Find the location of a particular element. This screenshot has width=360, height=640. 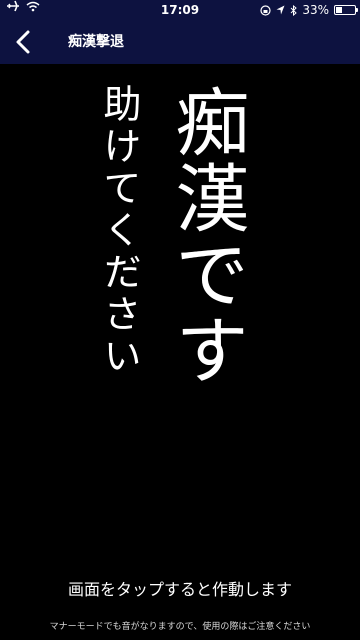

alert-text-small: 助けてください is located at coordinates (119, 231).